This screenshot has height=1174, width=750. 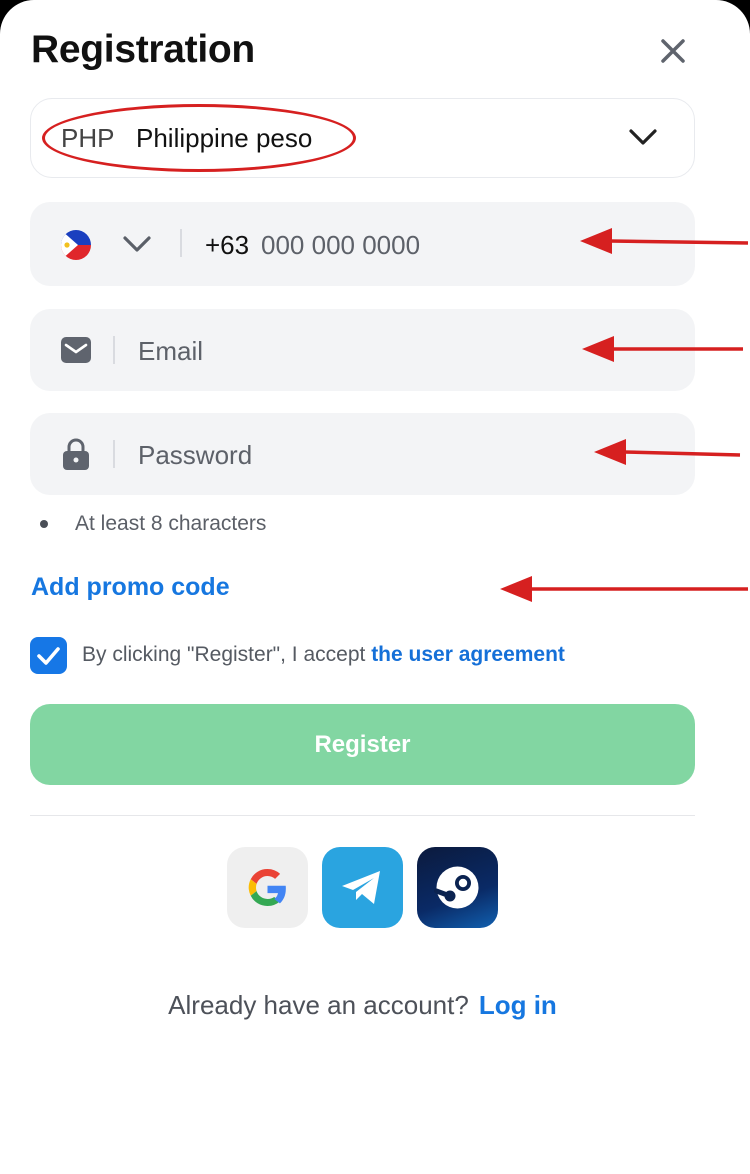 I want to click on chevron-down-icon, so click(x=643, y=139).